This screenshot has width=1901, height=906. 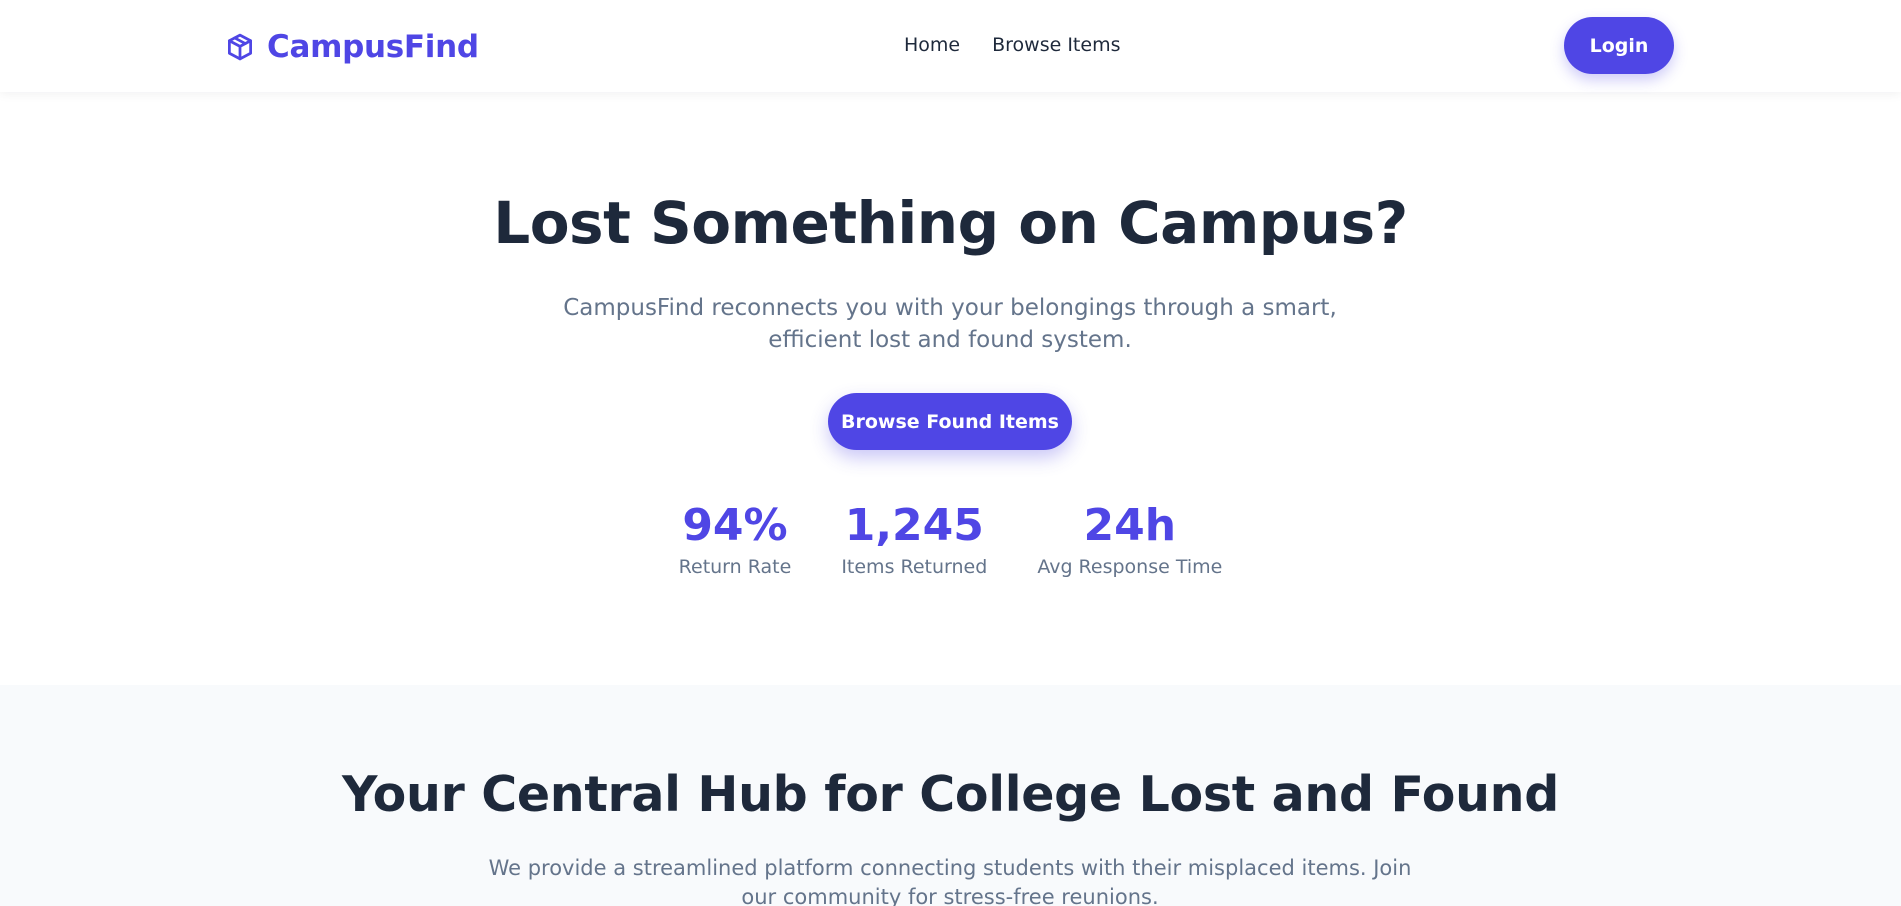 What do you see at coordinates (1056, 45) in the screenshot?
I see `nav-browse-items-link: Browse Items` at bounding box center [1056, 45].